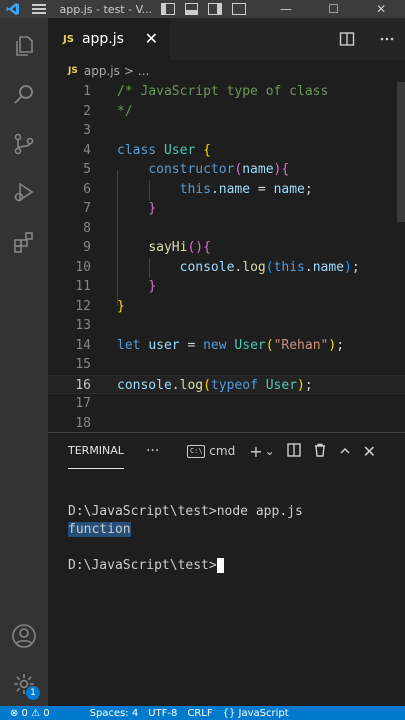 The width and height of the screenshot is (405, 720). I want to click on tab-app-js: JS app.js ✕, so click(109, 39).